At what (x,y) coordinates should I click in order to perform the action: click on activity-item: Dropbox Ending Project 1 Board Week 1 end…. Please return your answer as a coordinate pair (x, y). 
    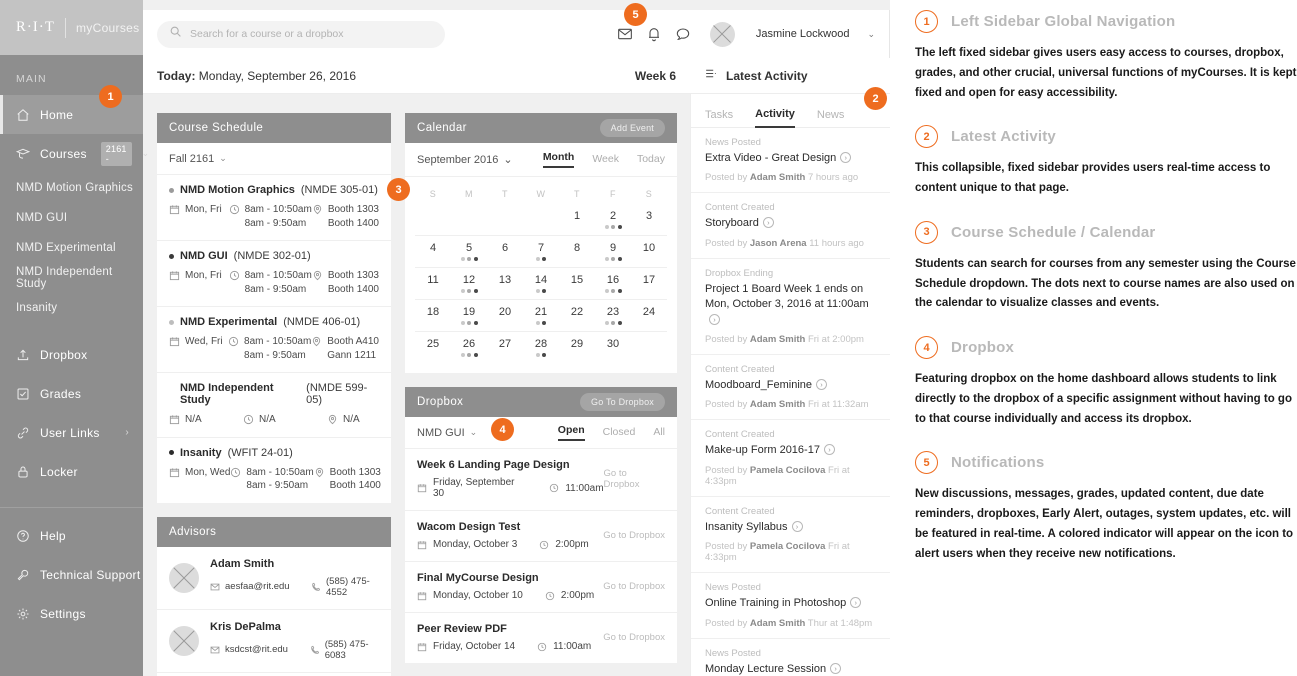
    Looking at the image, I should click on (790, 307).